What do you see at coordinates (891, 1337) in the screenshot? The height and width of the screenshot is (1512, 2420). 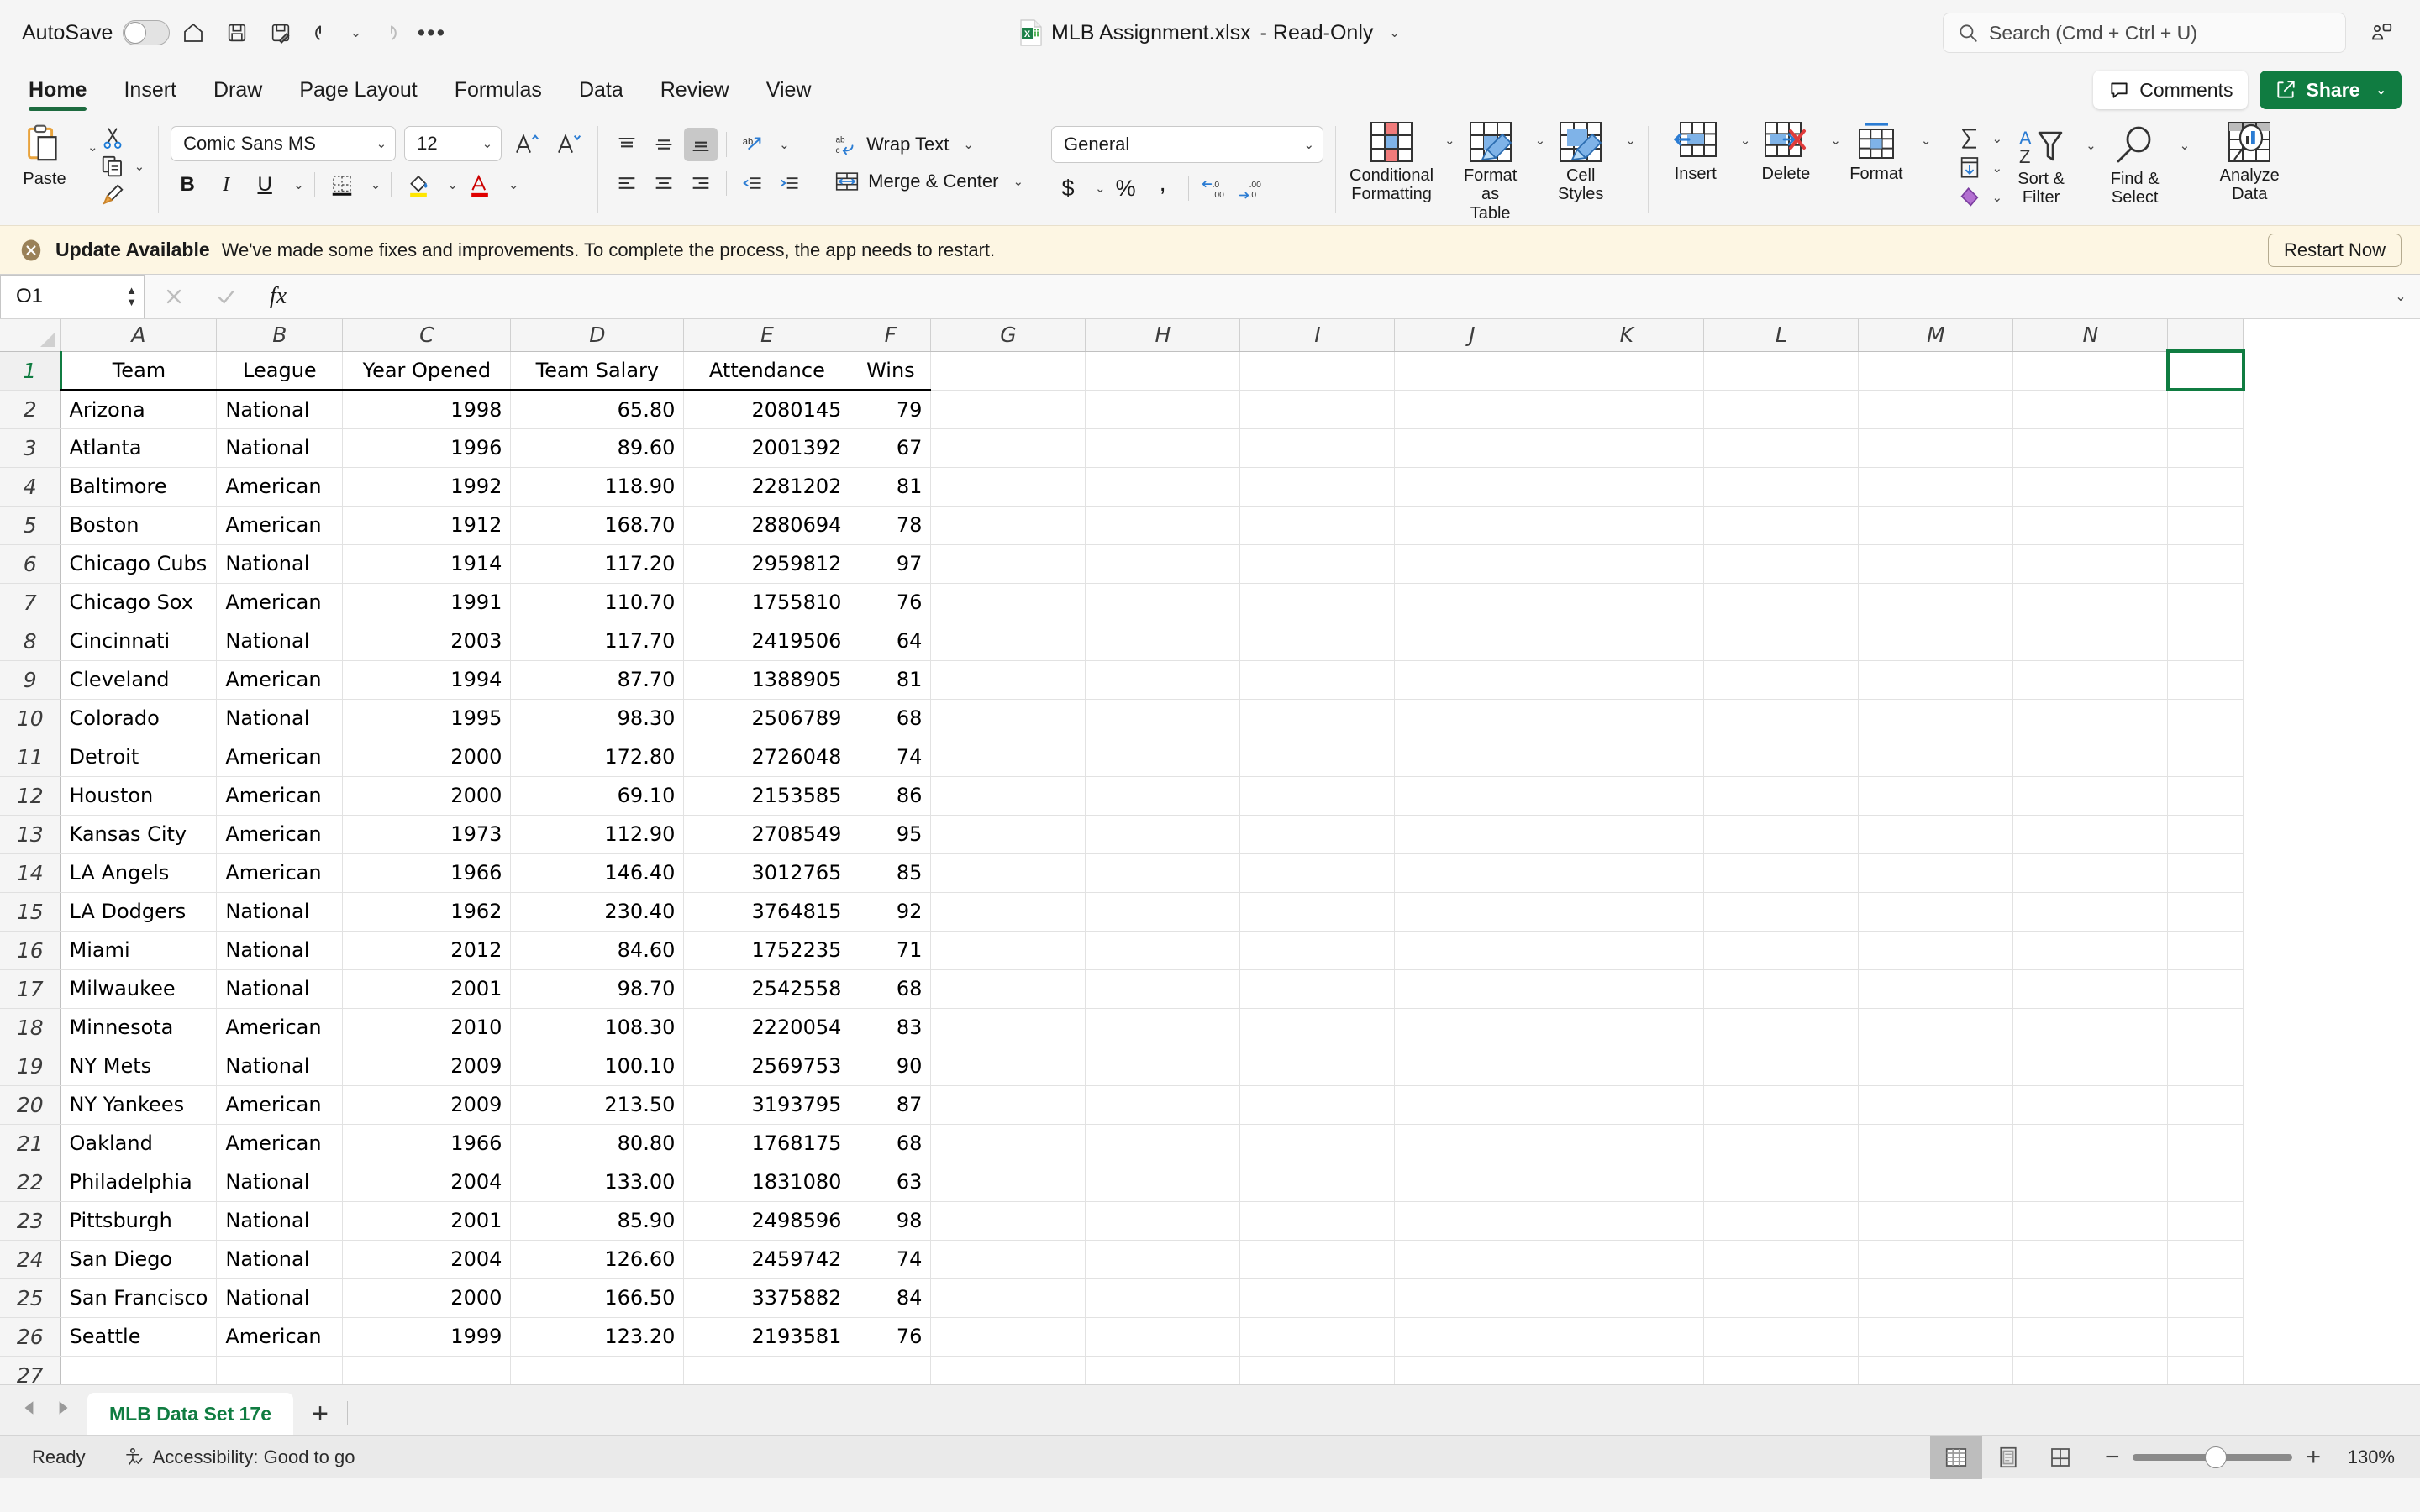 I see `cell-wins: 76` at bounding box center [891, 1337].